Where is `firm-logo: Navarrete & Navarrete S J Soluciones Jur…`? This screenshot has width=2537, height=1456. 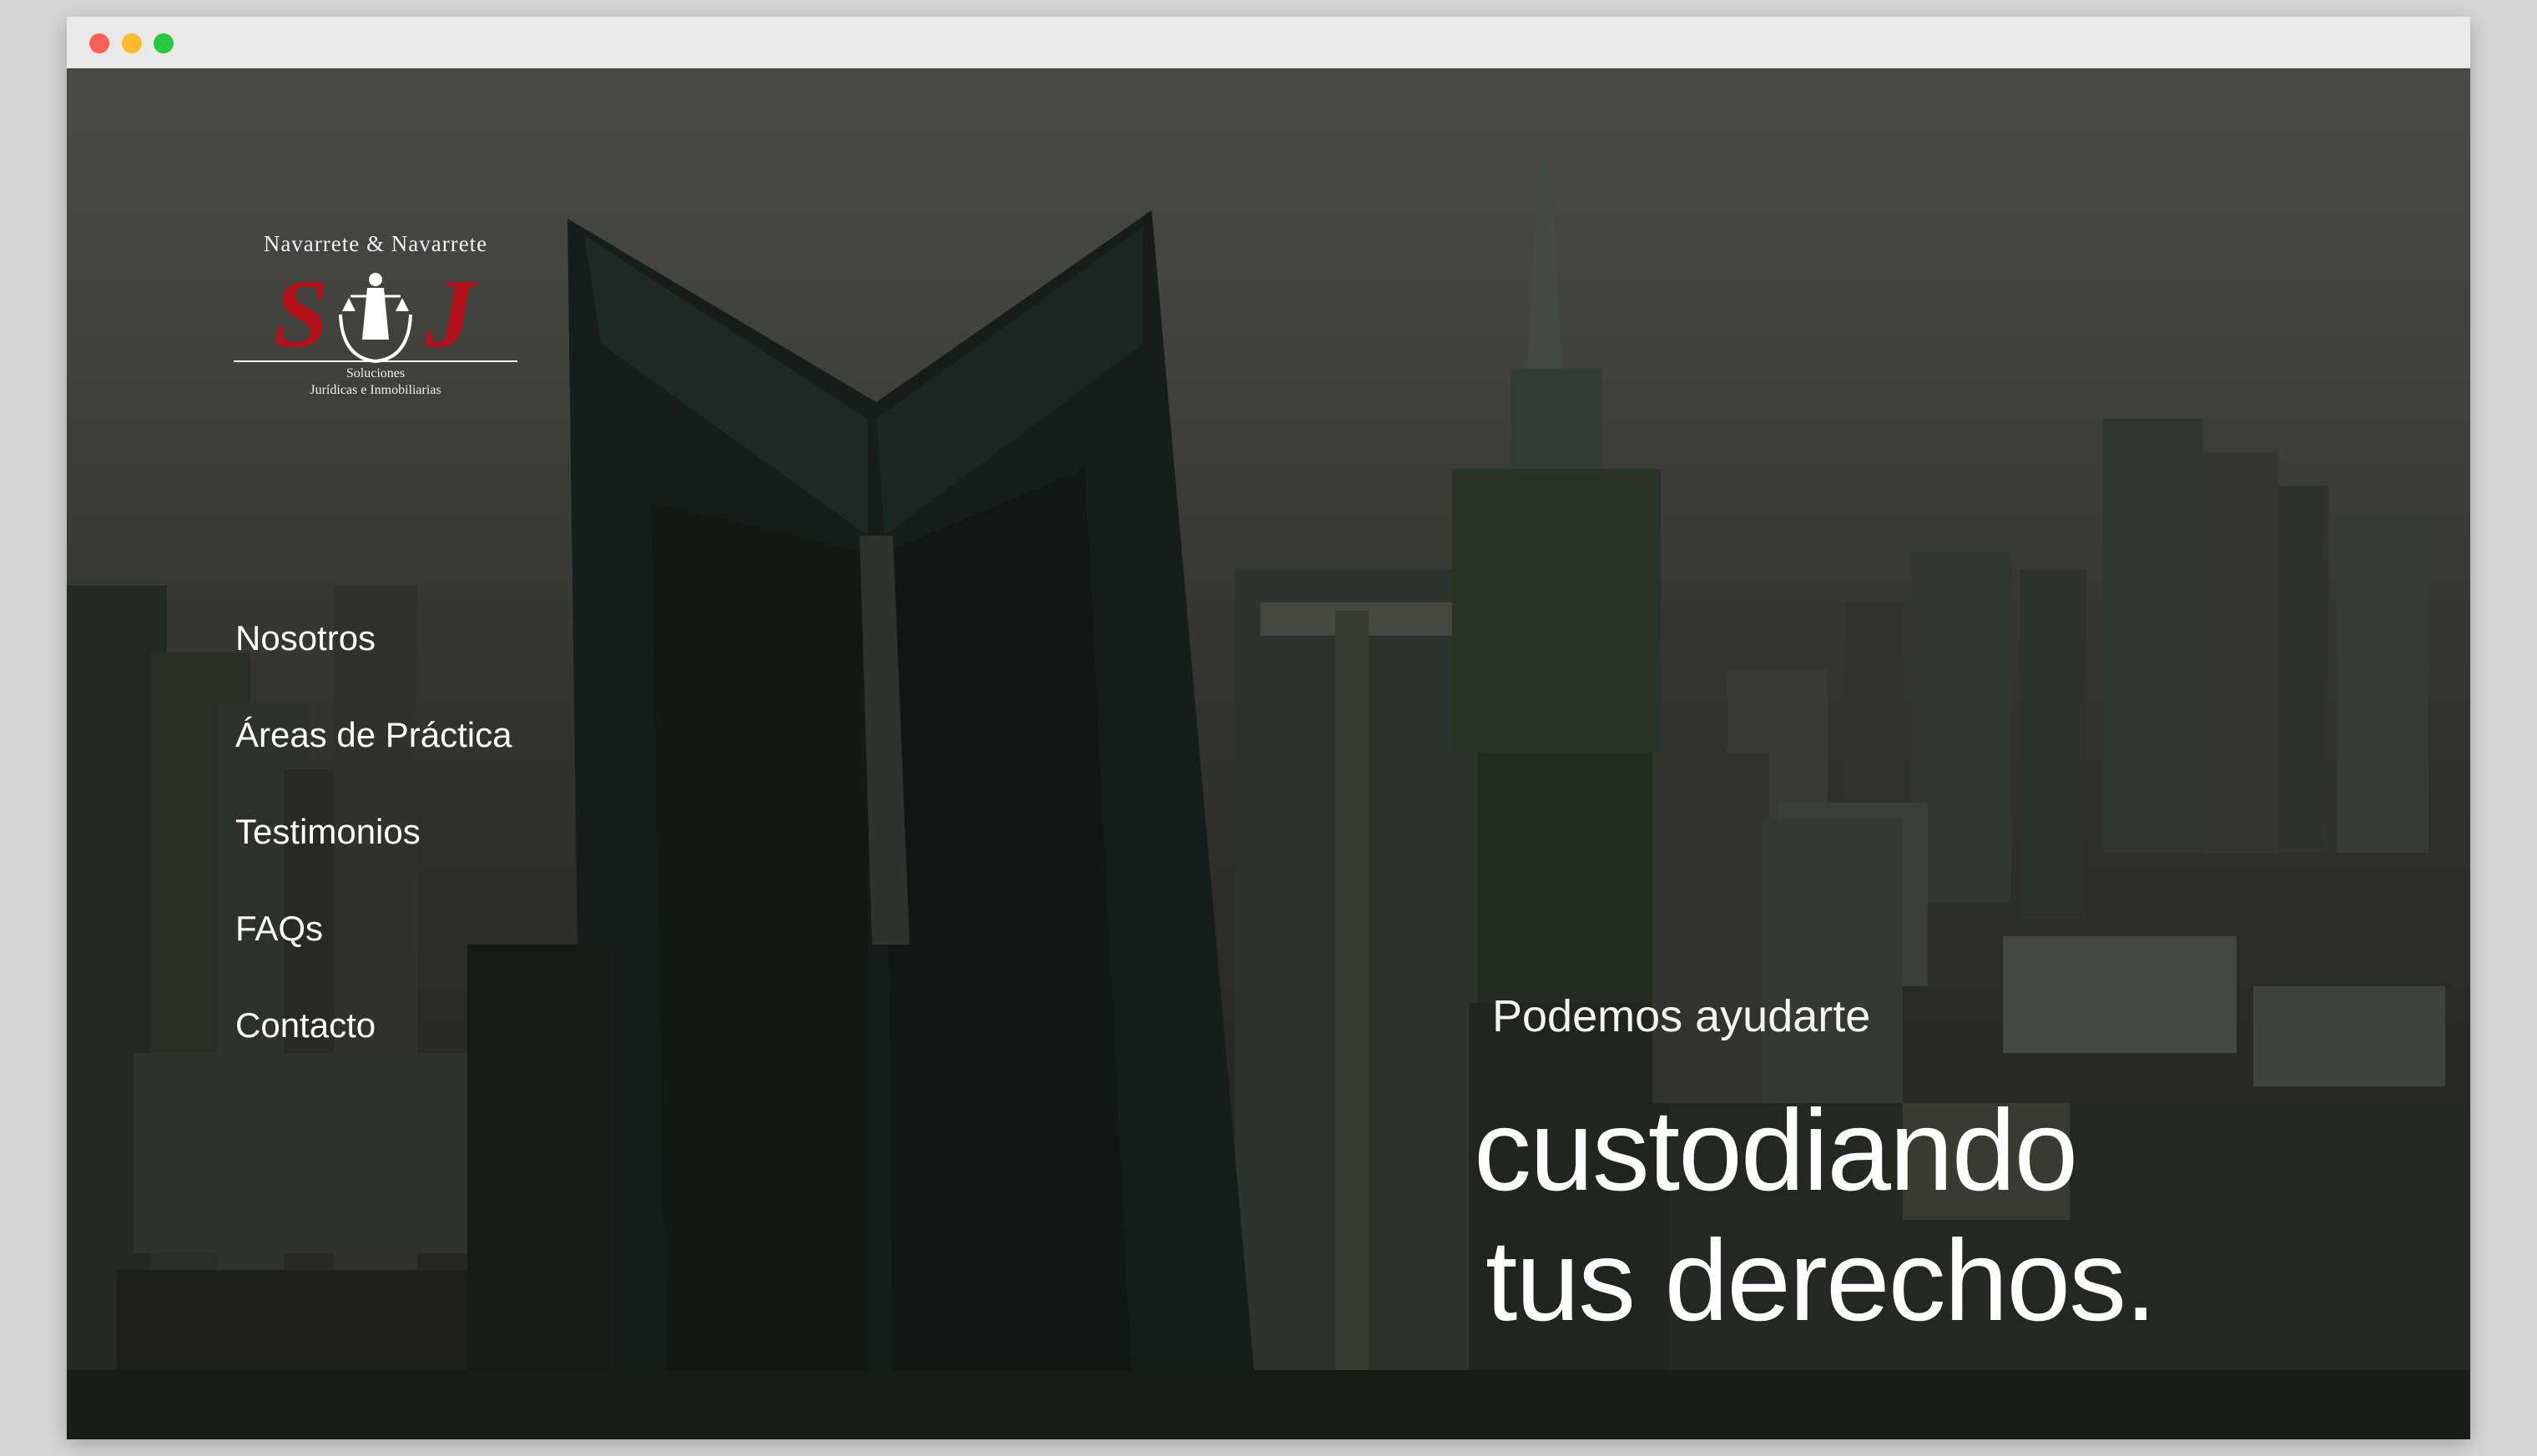
firm-logo: Navarrete & Navarrete S J Soluciones Jur… is located at coordinates (375, 318).